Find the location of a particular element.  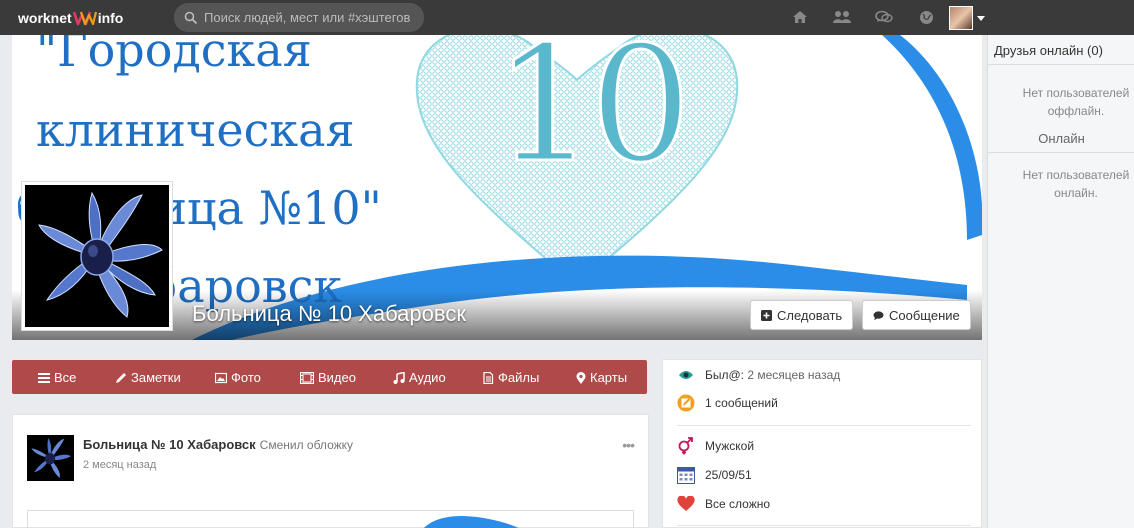

brooch-thumb-image is located at coordinates (51, 458).